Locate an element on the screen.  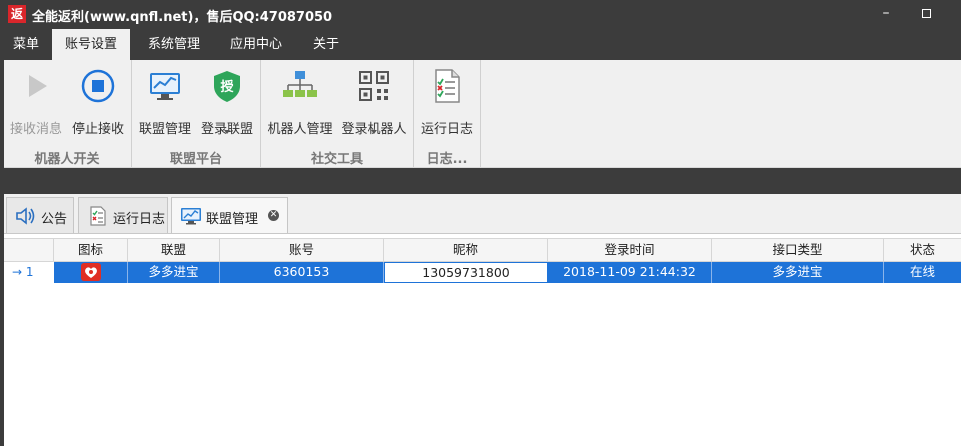
robot-management-label: 机器人管理 is located at coordinates (300, 129).